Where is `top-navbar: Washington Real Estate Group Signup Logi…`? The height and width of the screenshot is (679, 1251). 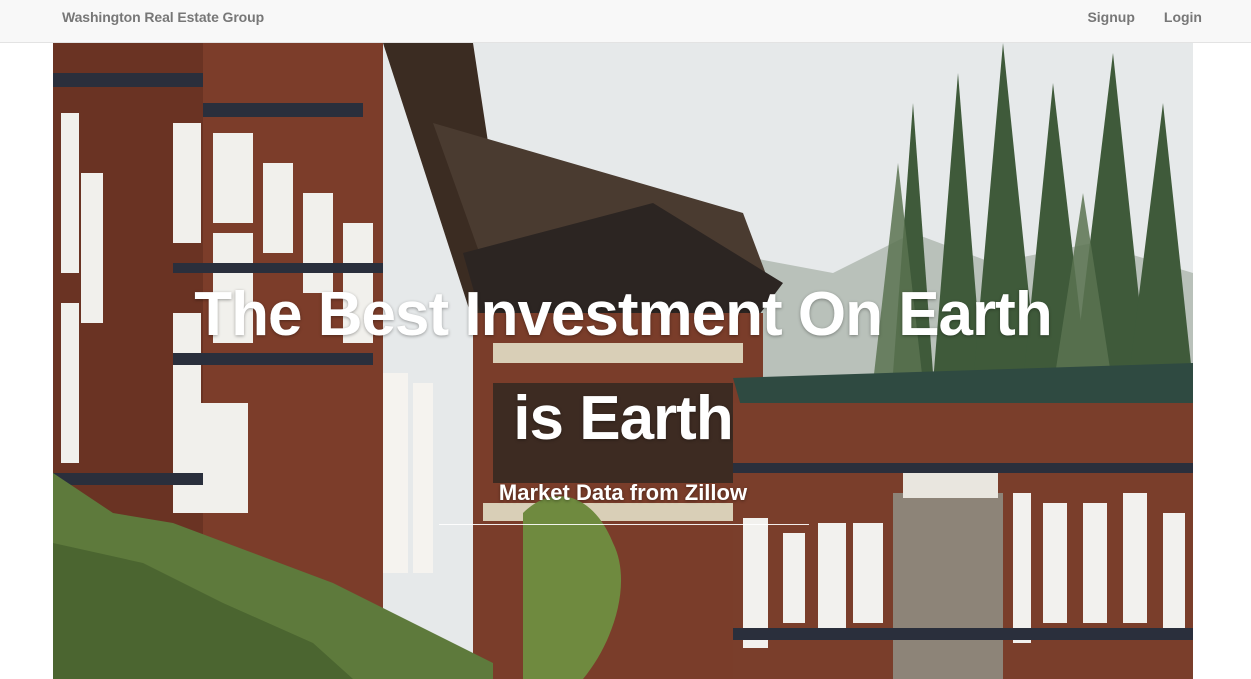 top-navbar: Washington Real Estate Group Signup Logi… is located at coordinates (625, 21).